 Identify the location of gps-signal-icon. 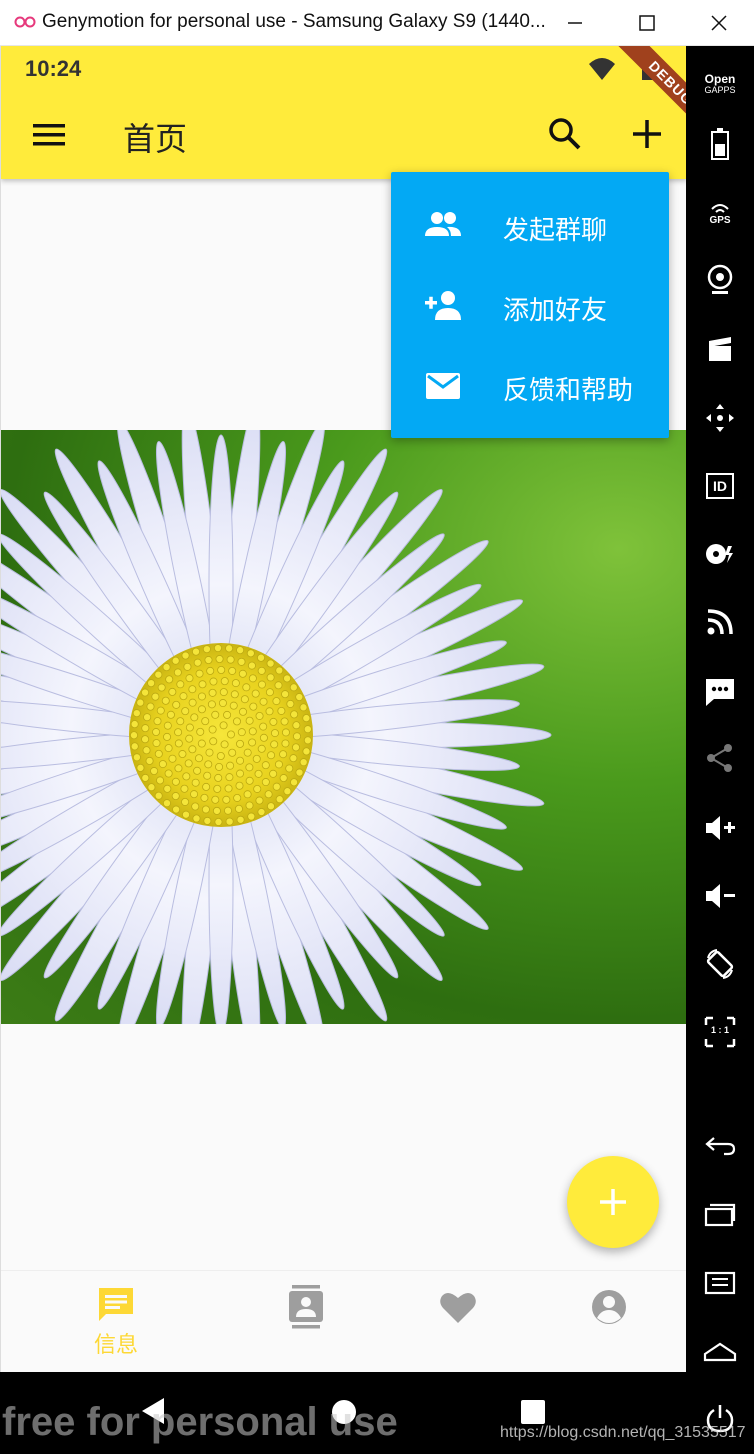
(720, 208).